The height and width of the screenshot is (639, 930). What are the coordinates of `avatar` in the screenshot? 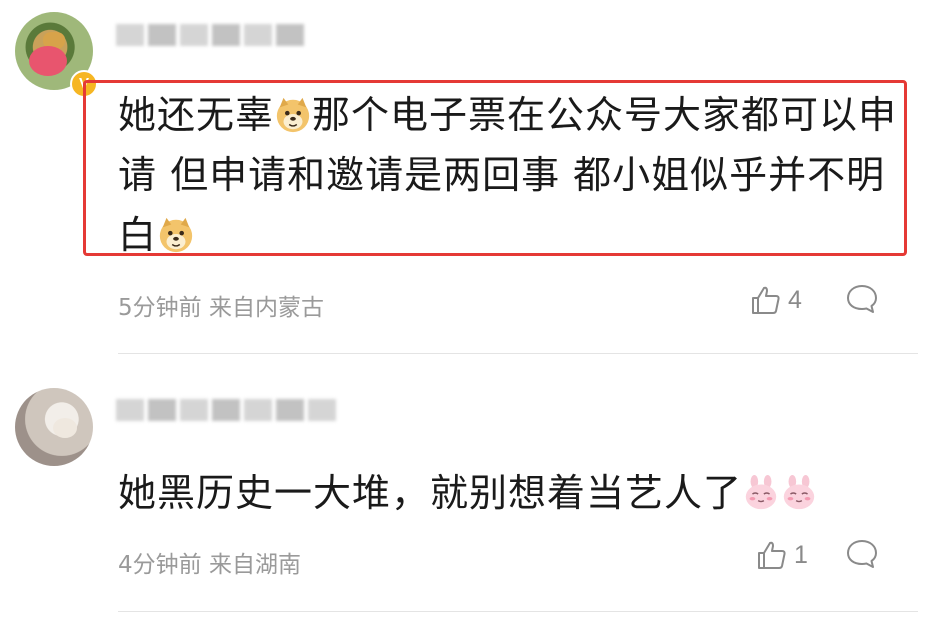 It's located at (54, 427).